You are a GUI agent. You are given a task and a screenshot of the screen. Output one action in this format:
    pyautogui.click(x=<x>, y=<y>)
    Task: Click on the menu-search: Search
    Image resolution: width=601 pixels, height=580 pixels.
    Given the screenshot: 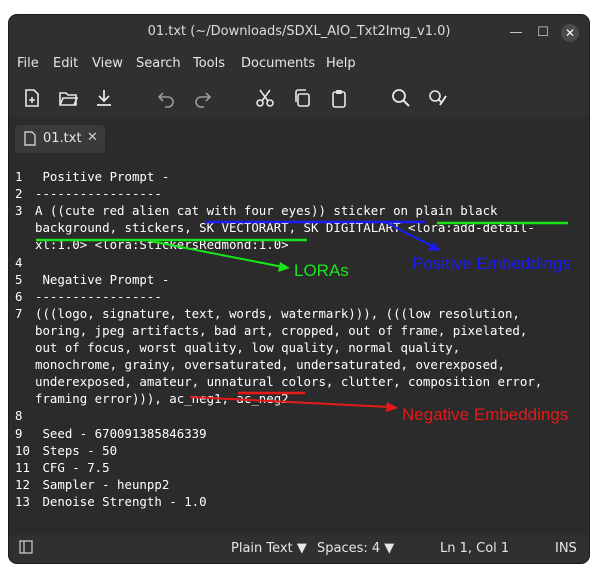 What is the action you would take?
    pyautogui.click(x=158, y=63)
    